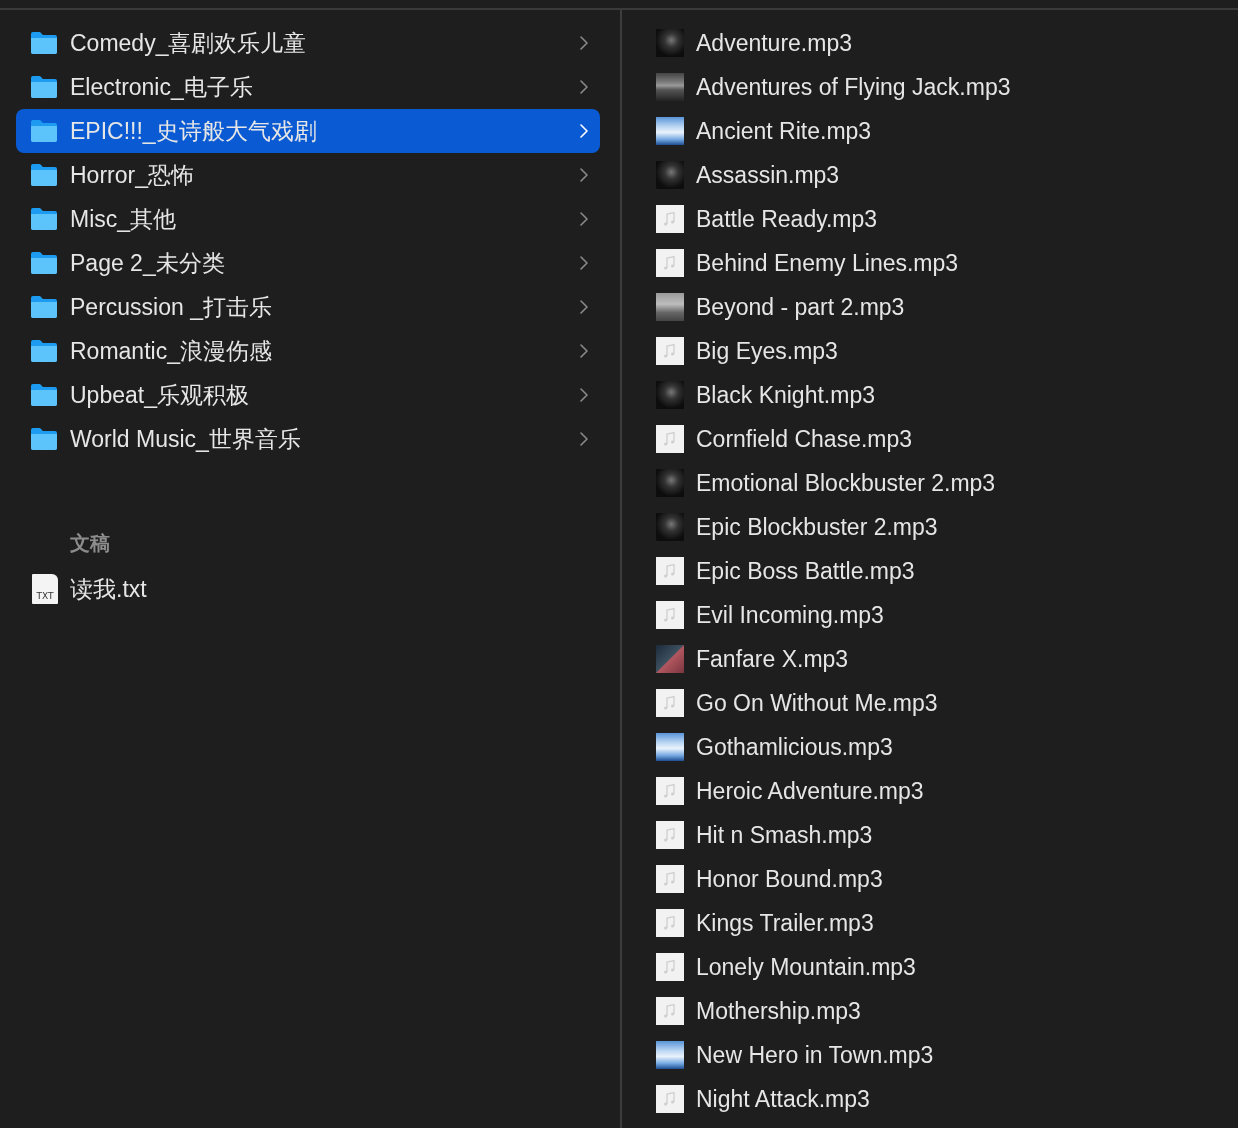  I want to click on track-row: Honor Bound.mp3, so click(947, 879).